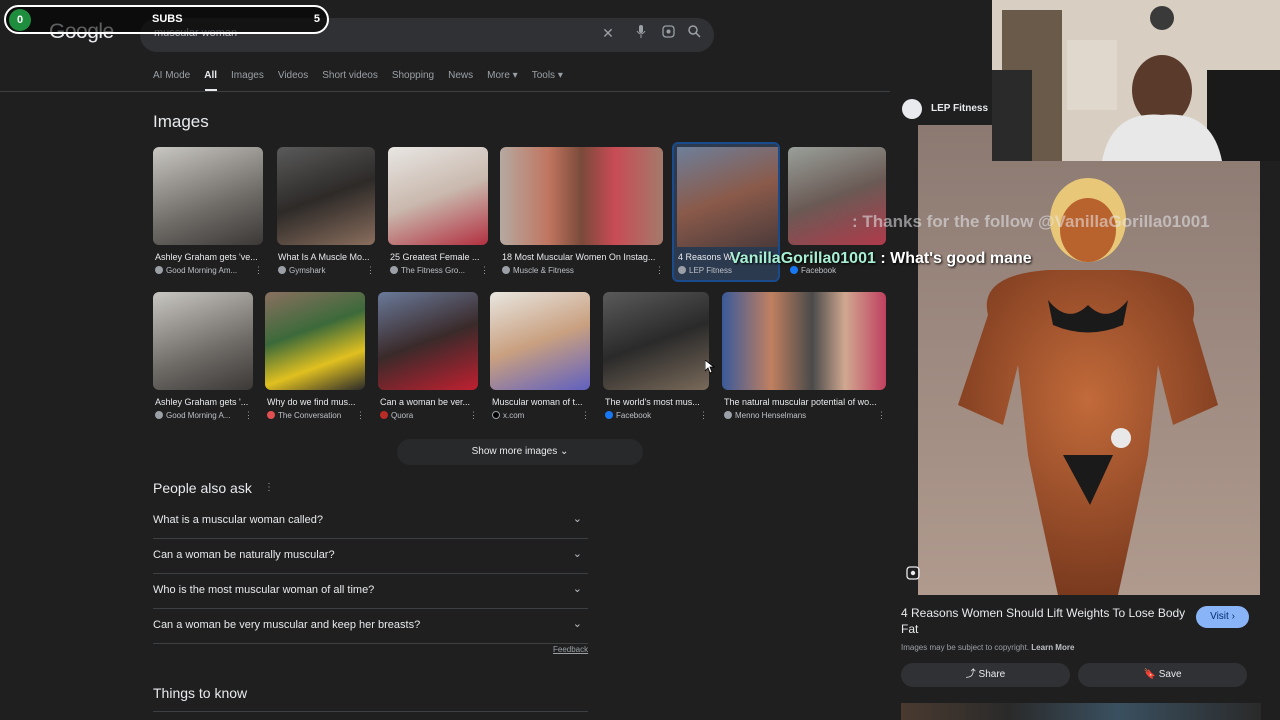 This screenshot has width=1280, height=720. What do you see at coordinates (20, 20) in the screenshot?
I see `subs-current-count: 0` at bounding box center [20, 20].